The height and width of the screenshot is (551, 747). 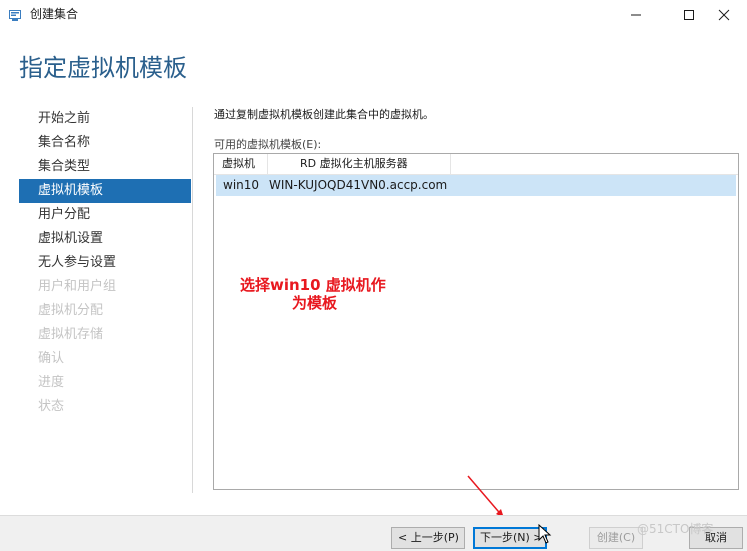 What do you see at coordinates (510, 538) in the screenshot?
I see `next-button: 下一步(N) >` at bounding box center [510, 538].